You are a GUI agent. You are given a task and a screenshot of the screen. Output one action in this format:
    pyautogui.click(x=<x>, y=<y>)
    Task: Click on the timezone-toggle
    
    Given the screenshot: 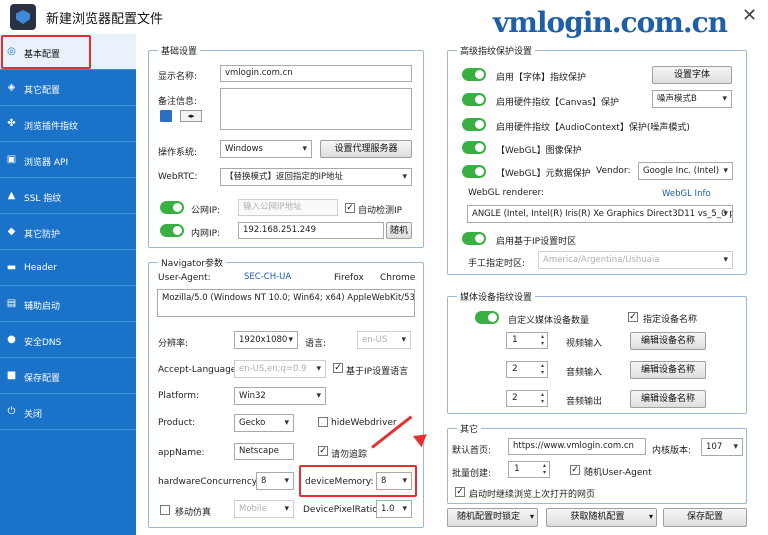 What is the action you would take?
    pyautogui.click(x=474, y=238)
    